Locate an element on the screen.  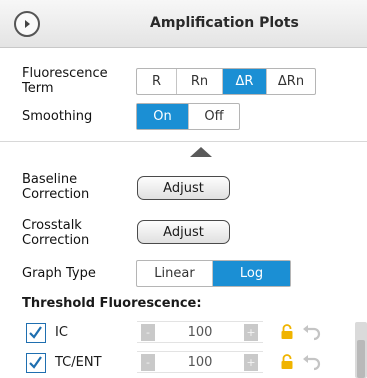
smoothing-toggle: On Off is located at coordinates (188, 116).